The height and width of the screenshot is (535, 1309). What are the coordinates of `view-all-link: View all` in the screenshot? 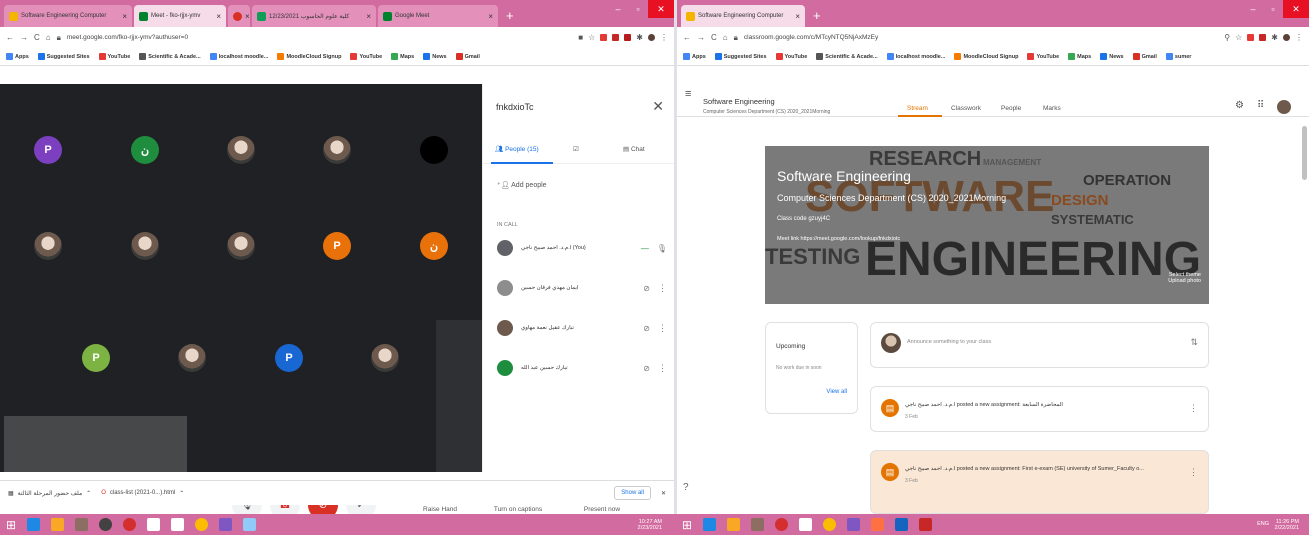 It's located at (836, 392).